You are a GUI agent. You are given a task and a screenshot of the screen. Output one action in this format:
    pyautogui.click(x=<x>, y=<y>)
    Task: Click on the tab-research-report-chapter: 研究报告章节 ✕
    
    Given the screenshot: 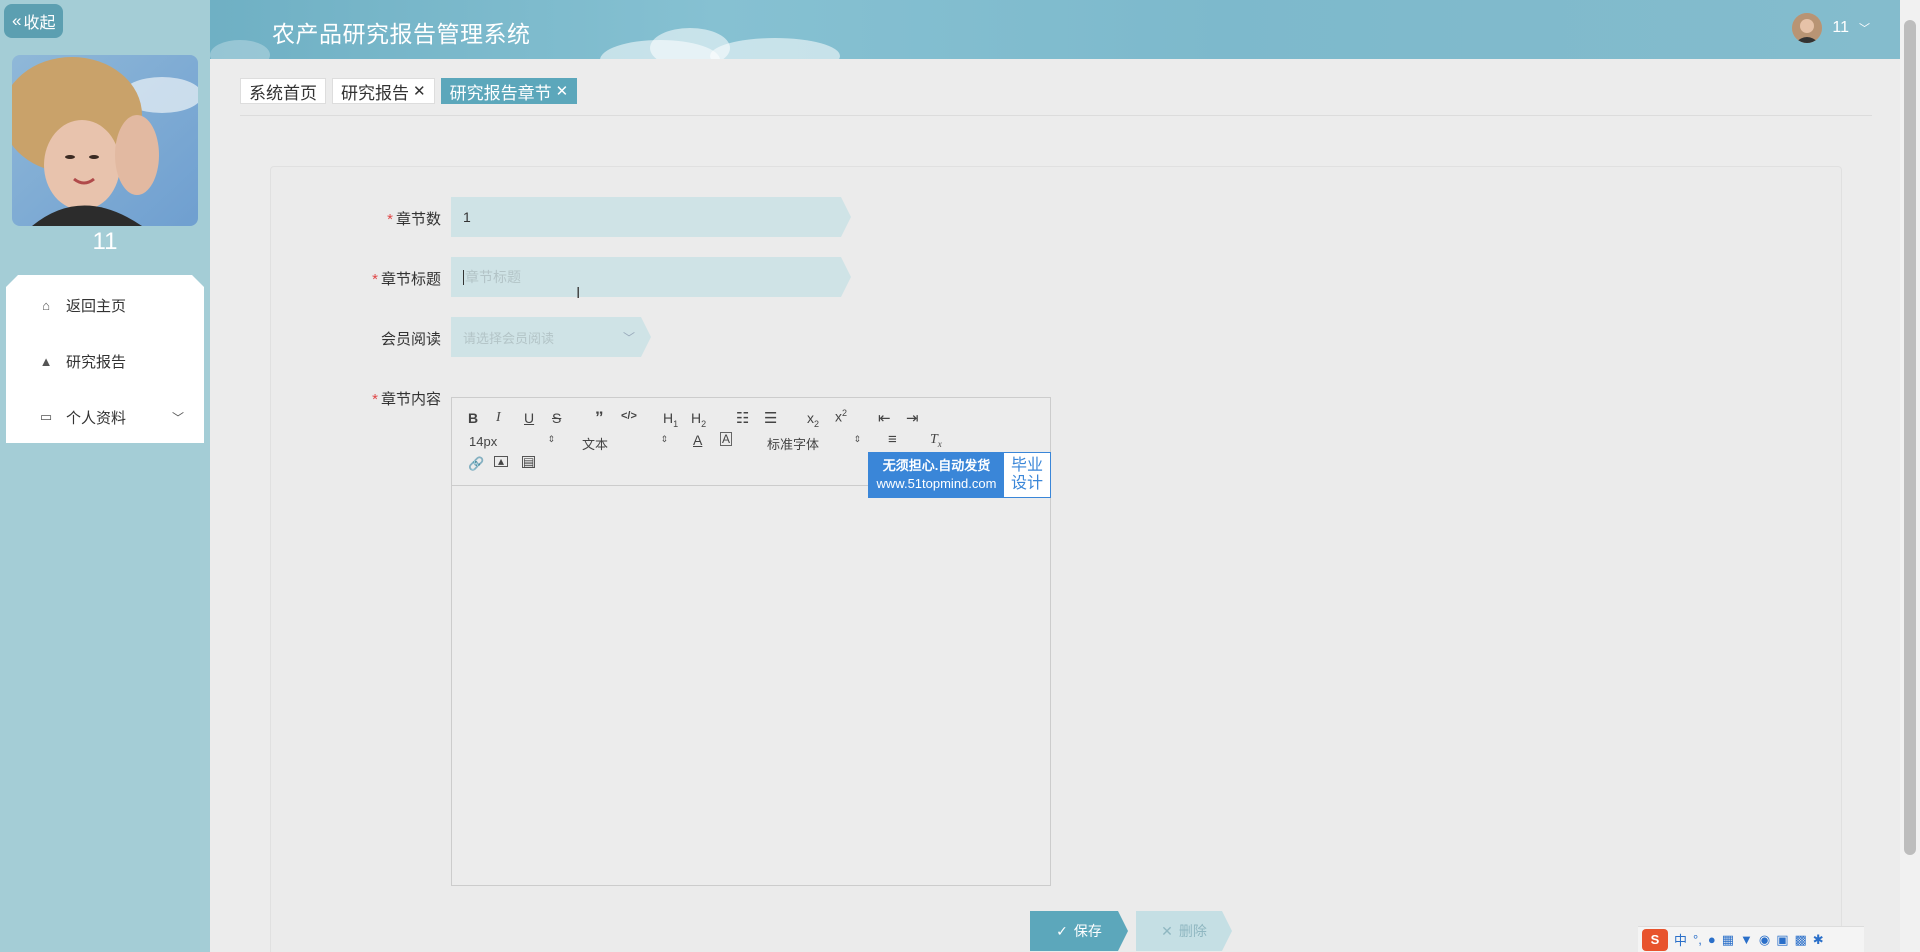 What is the action you would take?
    pyautogui.click(x=509, y=91)
    